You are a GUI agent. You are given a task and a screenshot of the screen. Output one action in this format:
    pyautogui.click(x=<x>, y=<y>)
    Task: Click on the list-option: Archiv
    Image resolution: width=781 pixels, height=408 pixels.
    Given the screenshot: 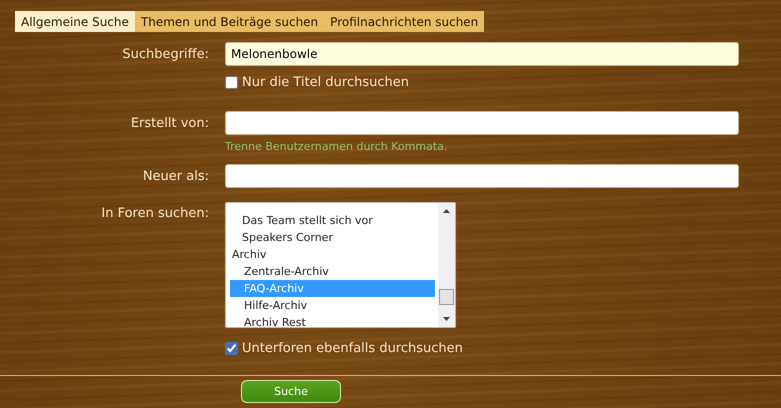 What is the action you would take?
    pyautogui.click(x=332, y=254)
    